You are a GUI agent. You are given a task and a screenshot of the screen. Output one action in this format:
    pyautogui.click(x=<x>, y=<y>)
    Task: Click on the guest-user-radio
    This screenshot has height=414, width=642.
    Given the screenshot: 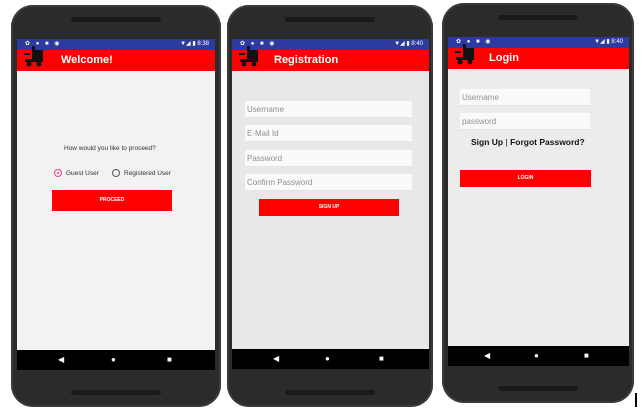 What is the action you would take?
    pyautogui.click(x=58, y=173)
    